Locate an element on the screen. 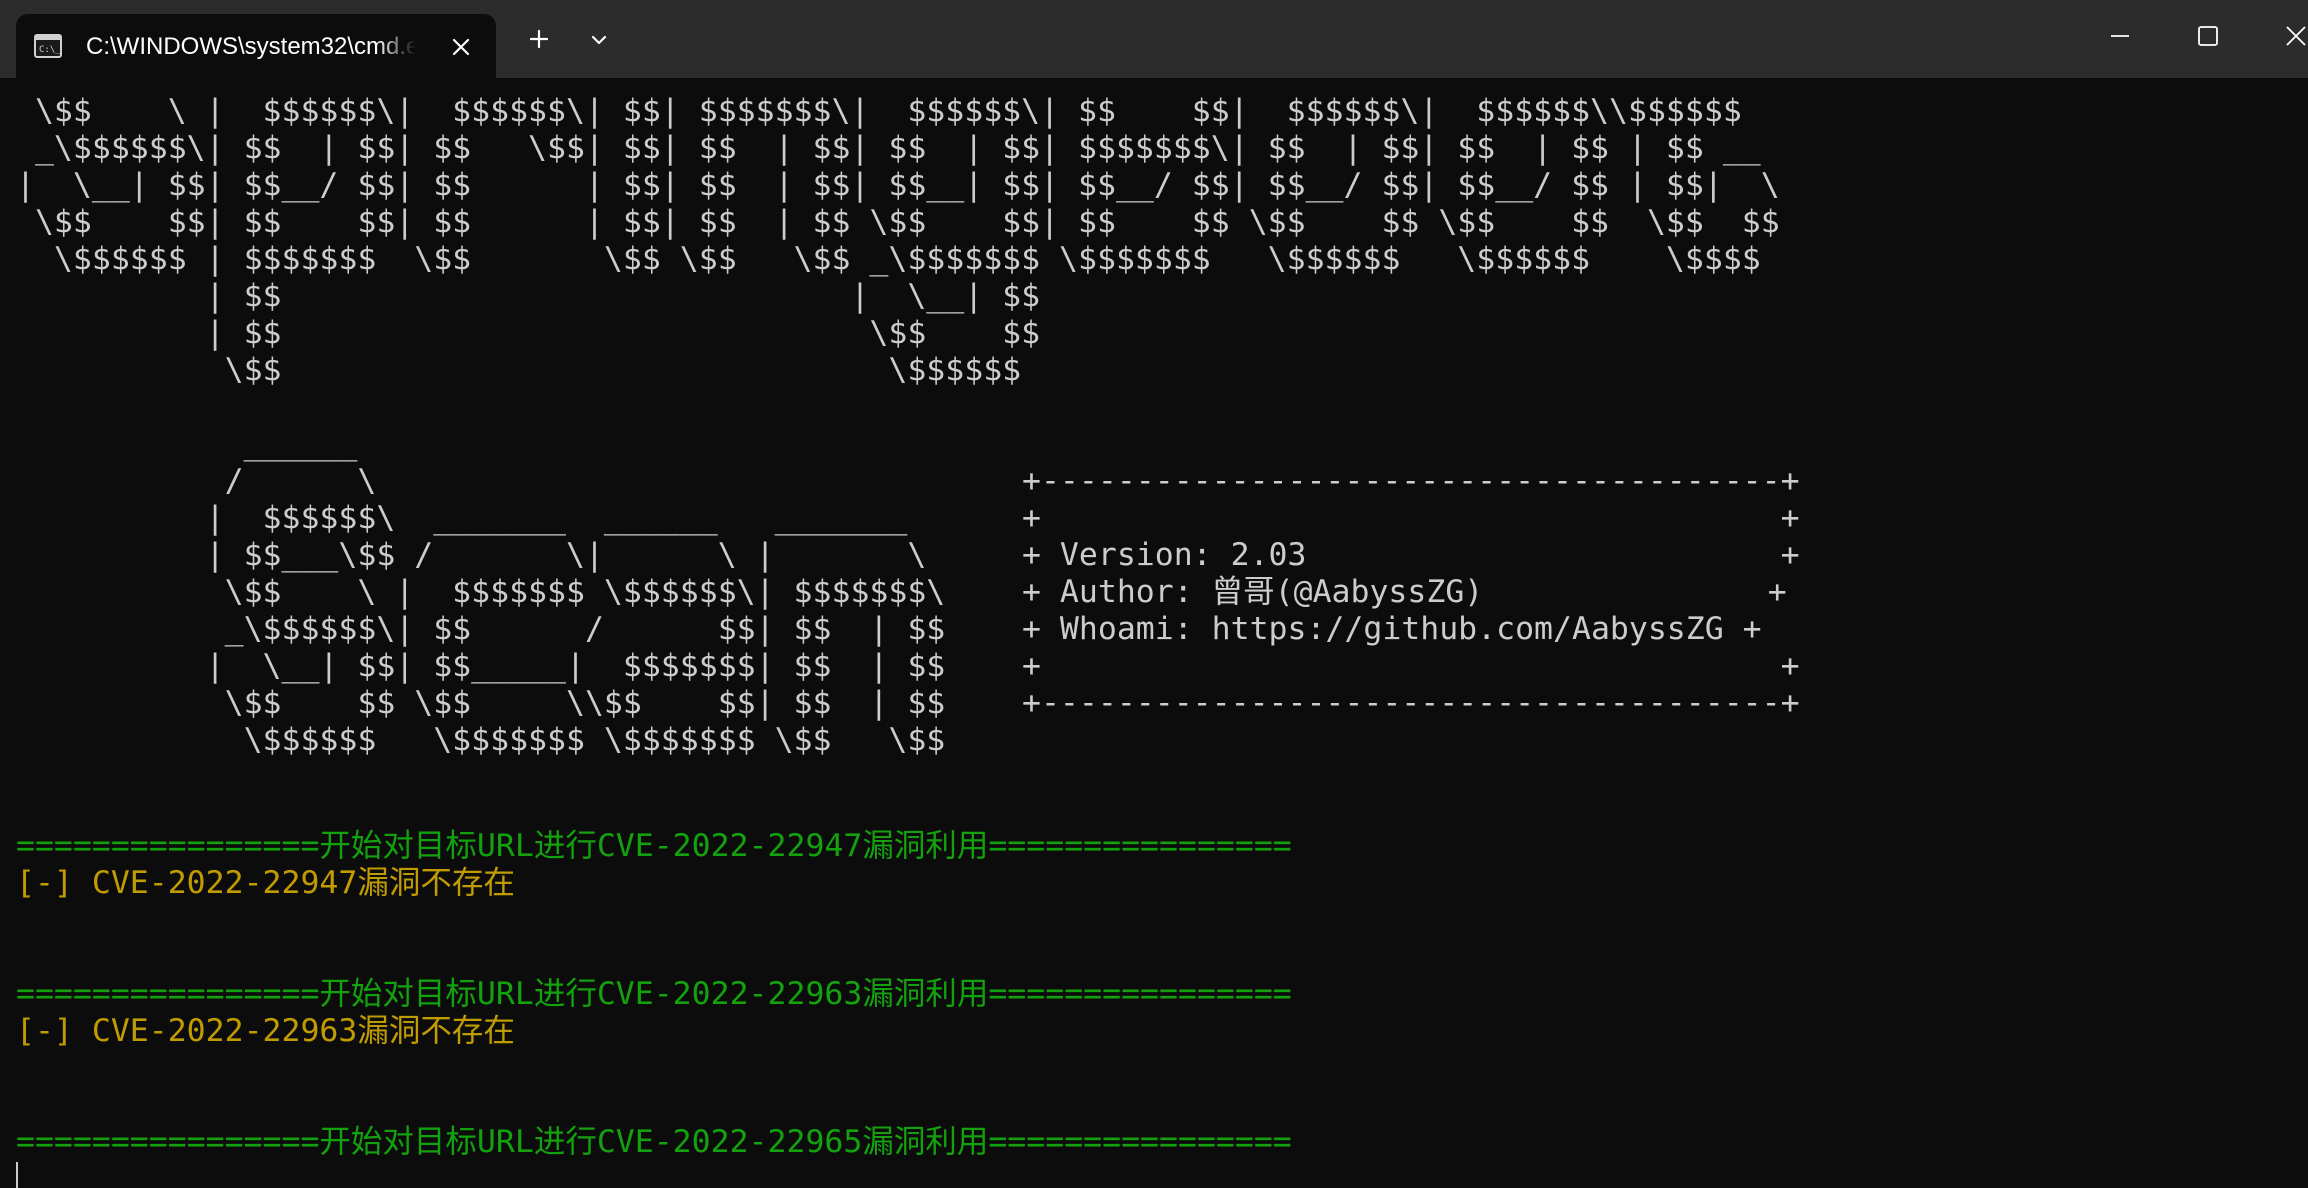 Image resolution: width=2308 pixels, height=1188 pixels. cmd-icon: C:\_ is located at coordinates (48, 46).